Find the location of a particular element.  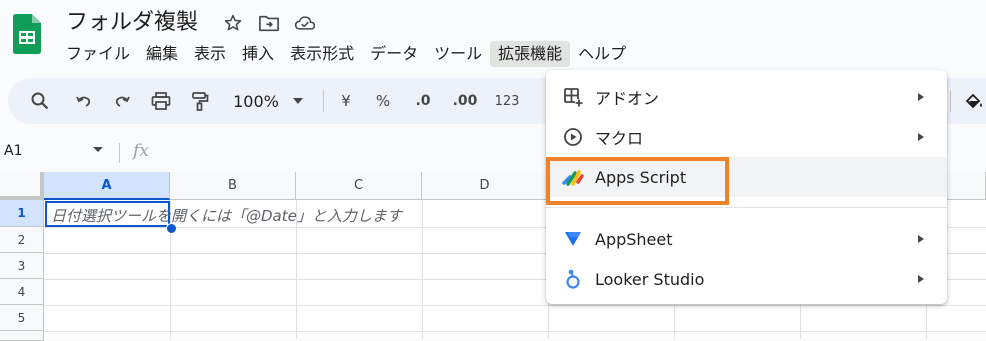

menu-item-appsheet: AppSheet is located at coordinates (746, 239).